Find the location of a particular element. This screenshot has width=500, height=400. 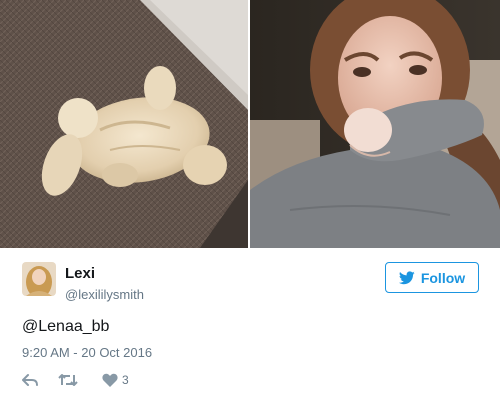

heart-icon is located at coordinates (110, 380).